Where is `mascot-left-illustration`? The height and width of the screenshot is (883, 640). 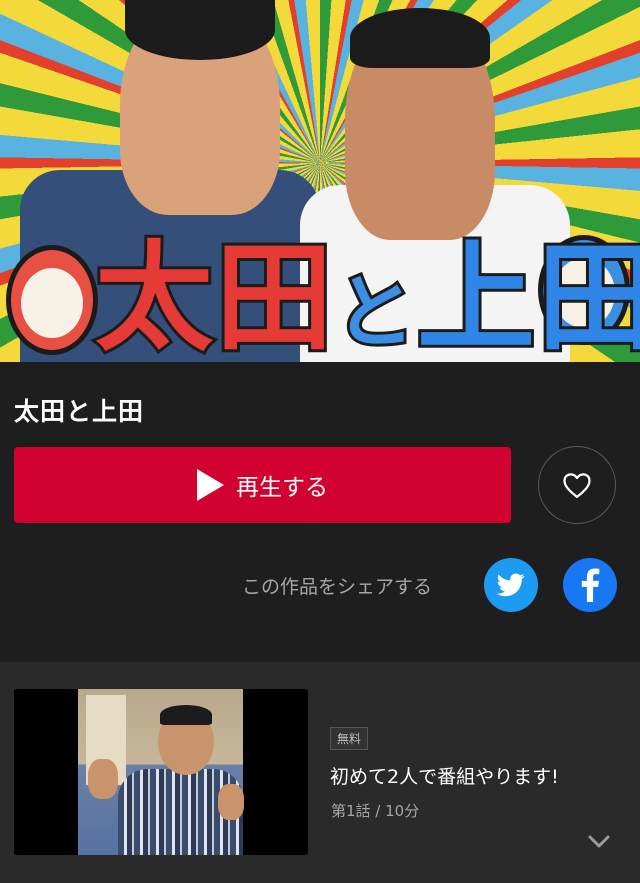 mascot-left-illustration is located at coordinates (52, 300).